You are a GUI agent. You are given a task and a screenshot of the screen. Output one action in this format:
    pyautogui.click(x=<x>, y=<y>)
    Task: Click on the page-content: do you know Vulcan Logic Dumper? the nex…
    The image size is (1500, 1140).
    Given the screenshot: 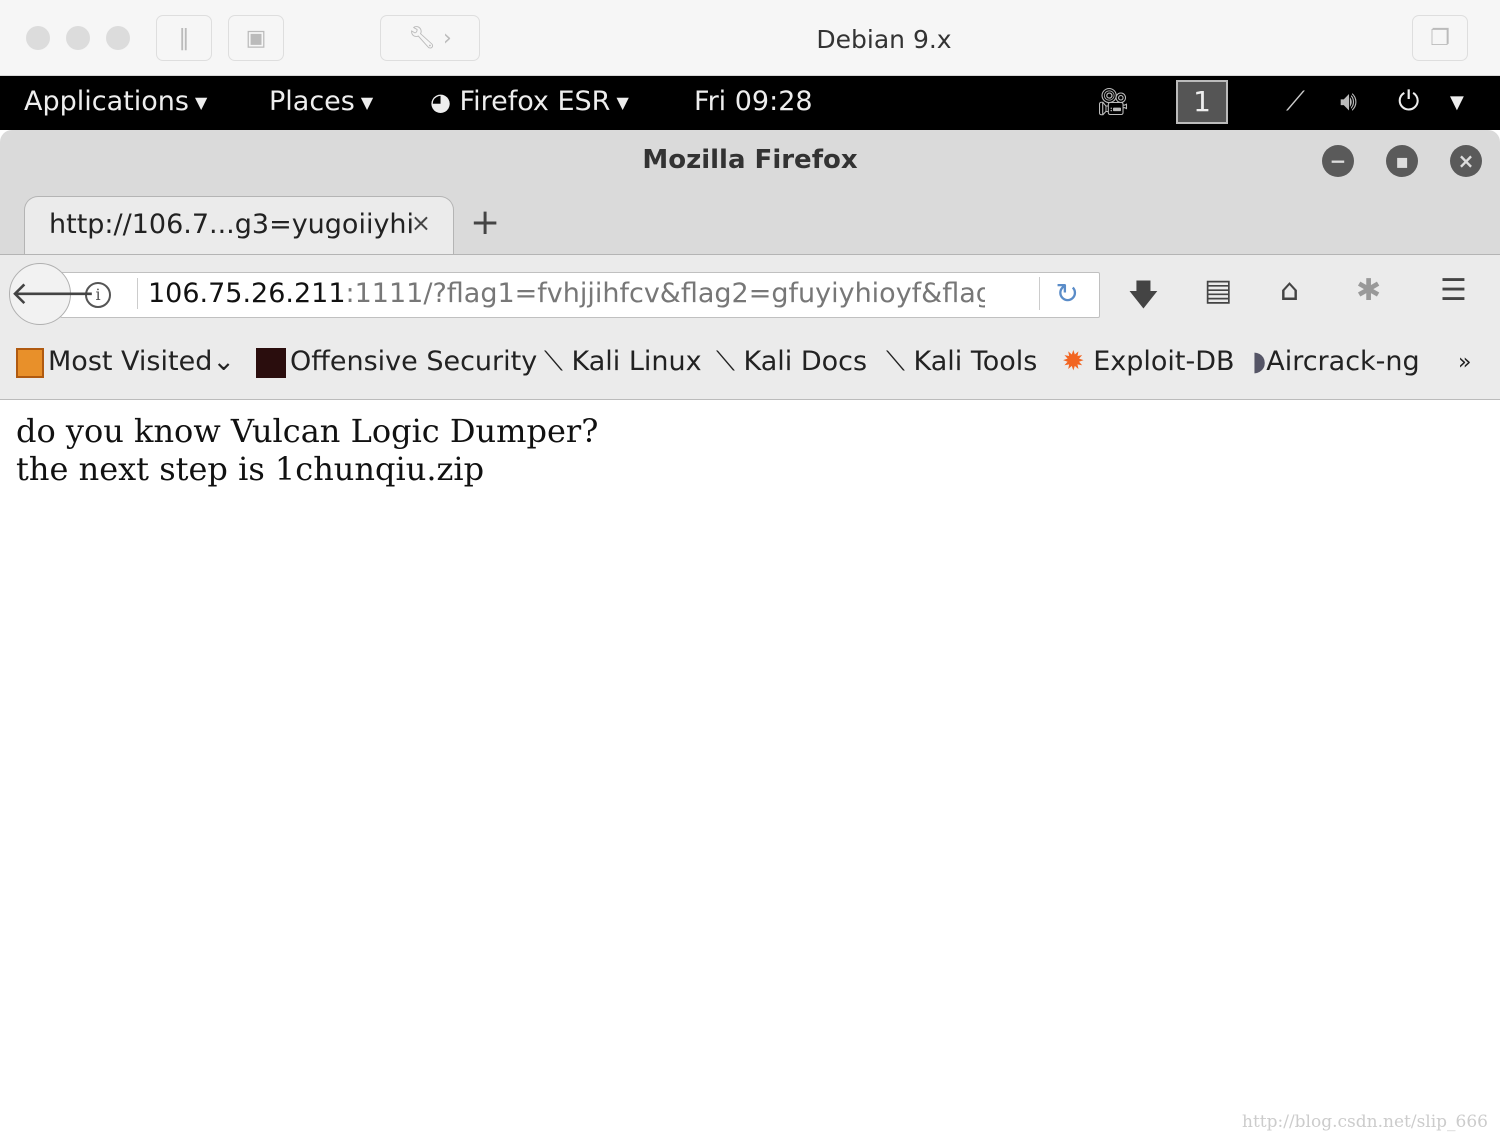 What is the action you would take?
    pyautogui.click(x=307, y=450)
    